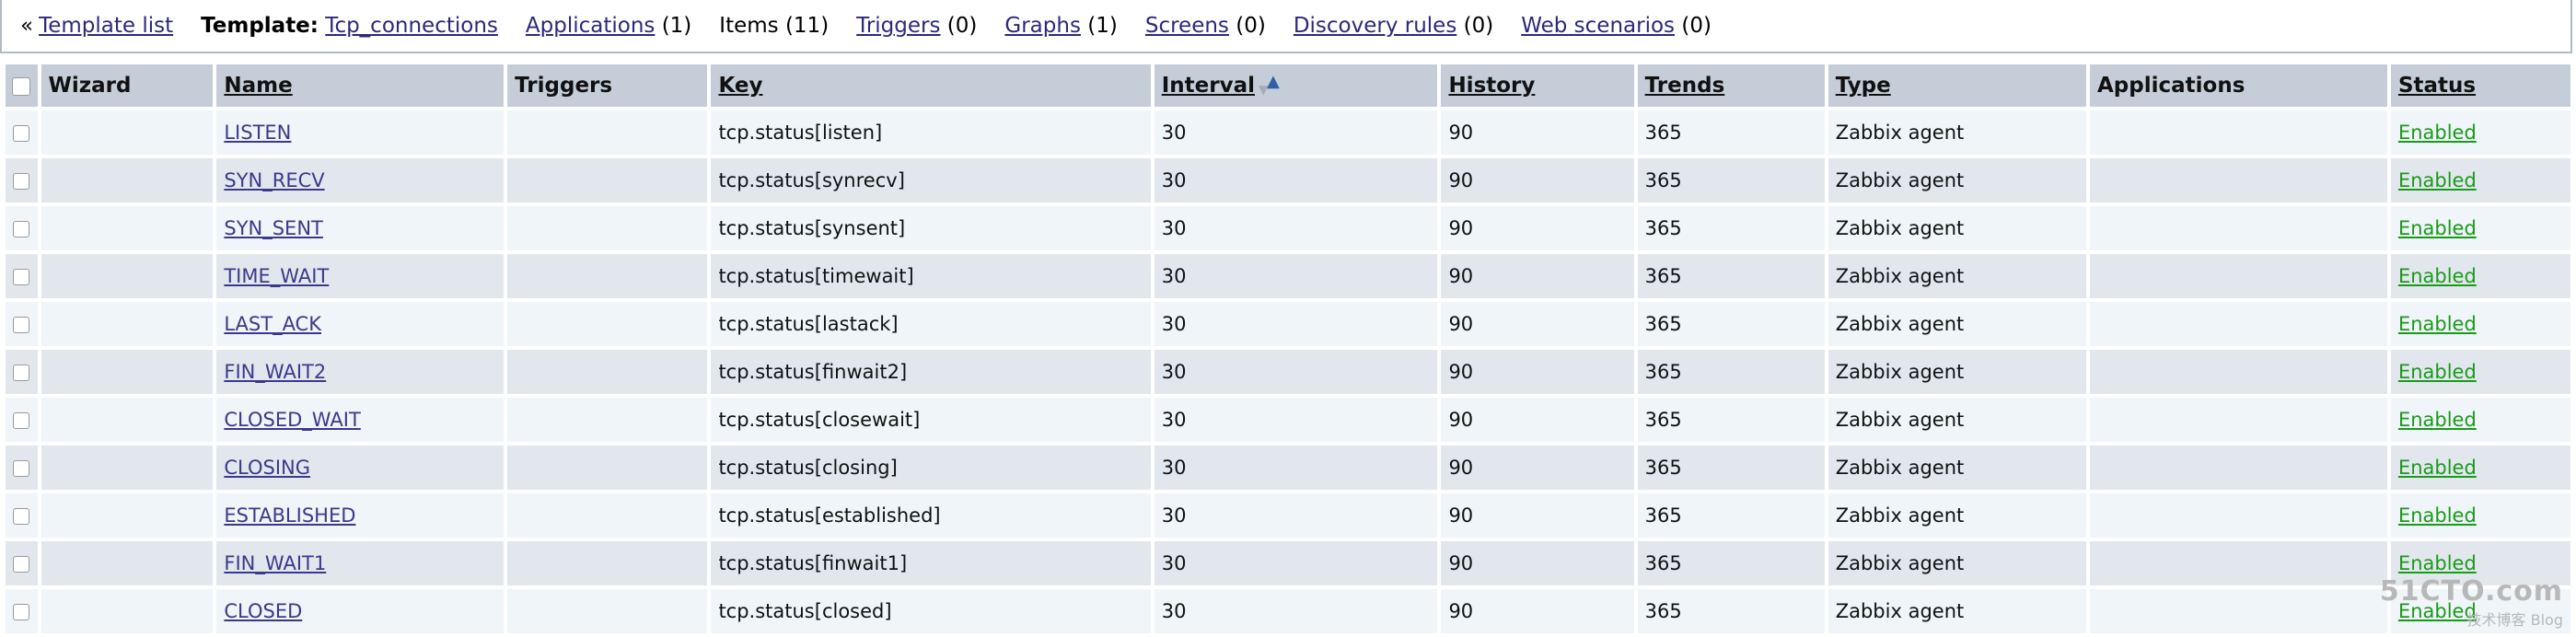 Image resolution: width=2576 pixels, height=637 pixels. What do you see at coordinates (1537, 85) in the screenshot?
I see `header-history: History` at bounding box center [1537, 85].